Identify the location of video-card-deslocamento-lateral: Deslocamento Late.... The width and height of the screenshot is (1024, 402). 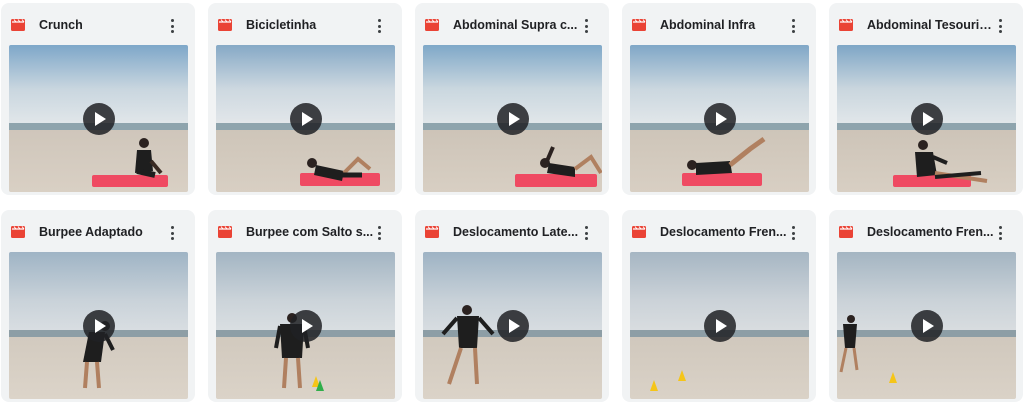
(512, 306).